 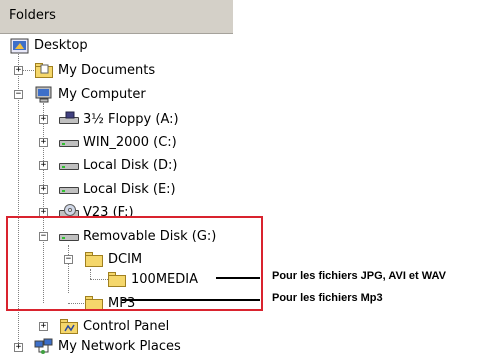 What do you see at coordinates (44, 347) in the screenshot?
I see `network-icon` at bounding box center [44, 347].